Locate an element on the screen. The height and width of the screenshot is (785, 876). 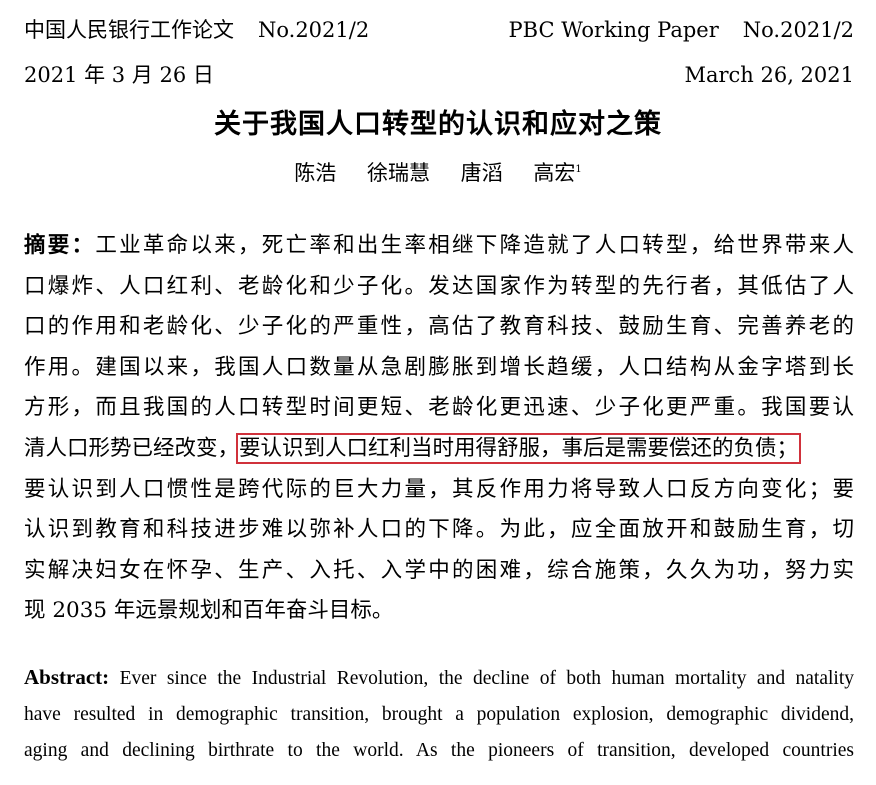
header-right: PBC Working Paper No.2021/2 is located at coordinates (681, 30).